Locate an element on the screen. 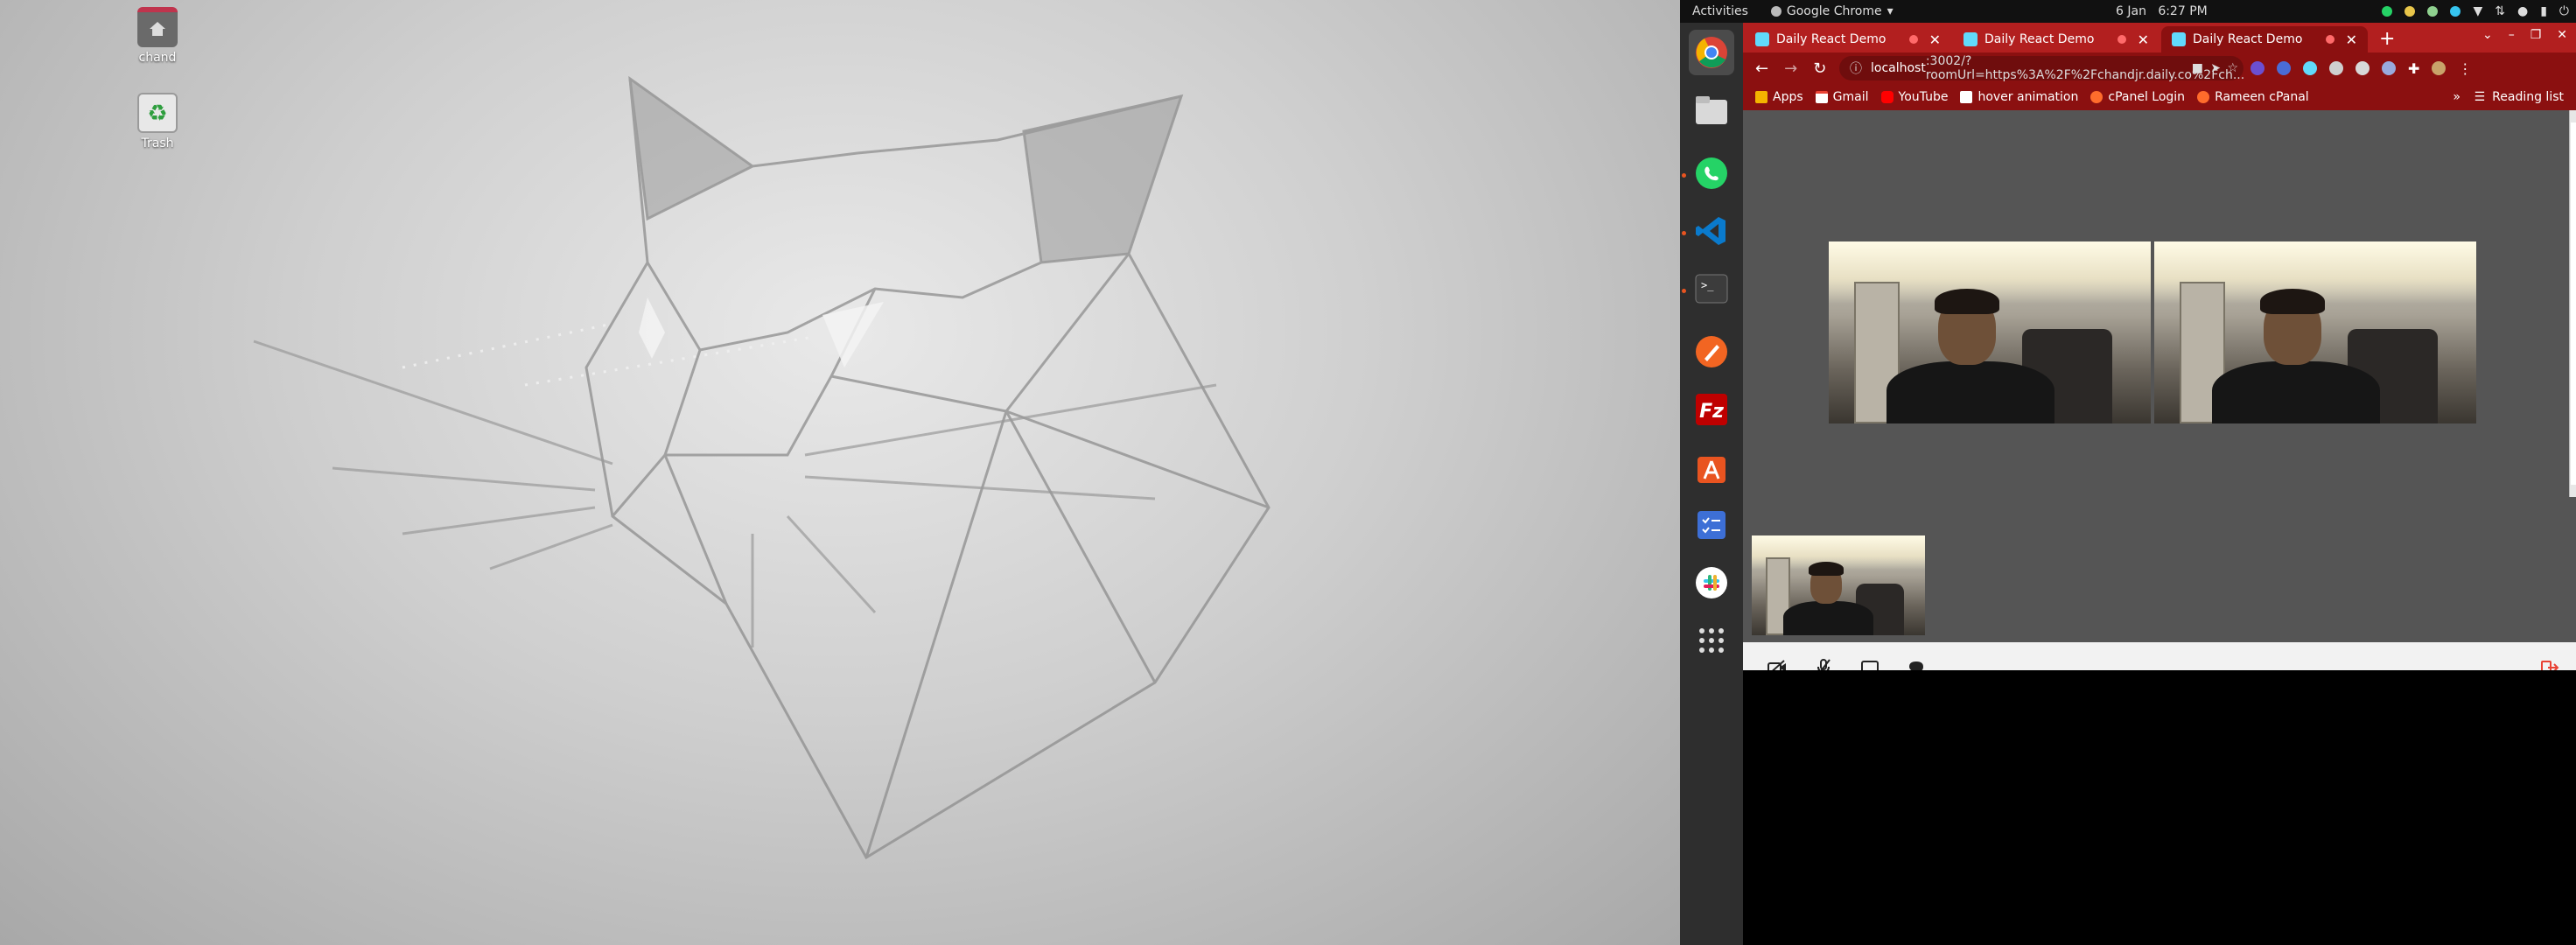  microphone-icon: ● is located at coordinates (2522, 11).